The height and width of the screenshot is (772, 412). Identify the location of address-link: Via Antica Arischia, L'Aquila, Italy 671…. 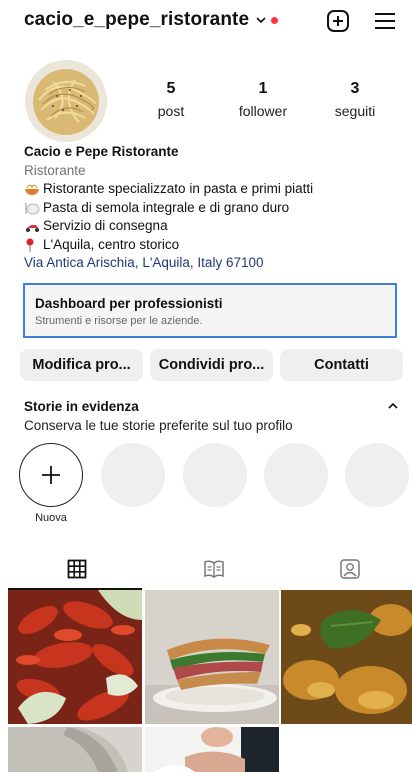
(209, 263).